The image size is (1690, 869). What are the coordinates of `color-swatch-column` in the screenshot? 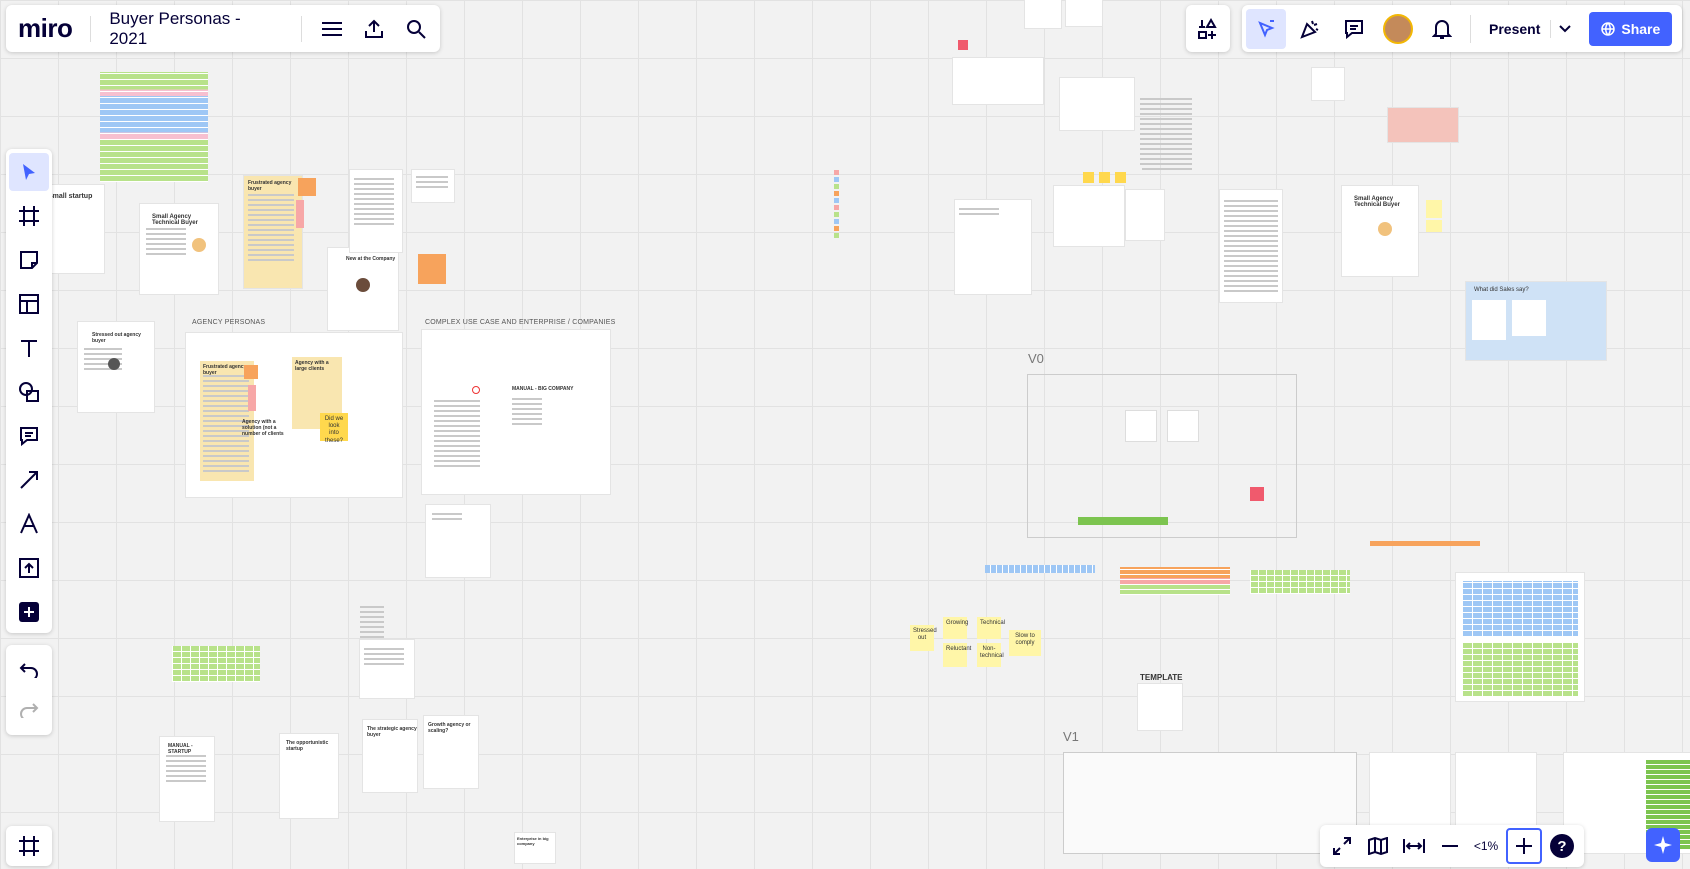 It's located at (839, 215).